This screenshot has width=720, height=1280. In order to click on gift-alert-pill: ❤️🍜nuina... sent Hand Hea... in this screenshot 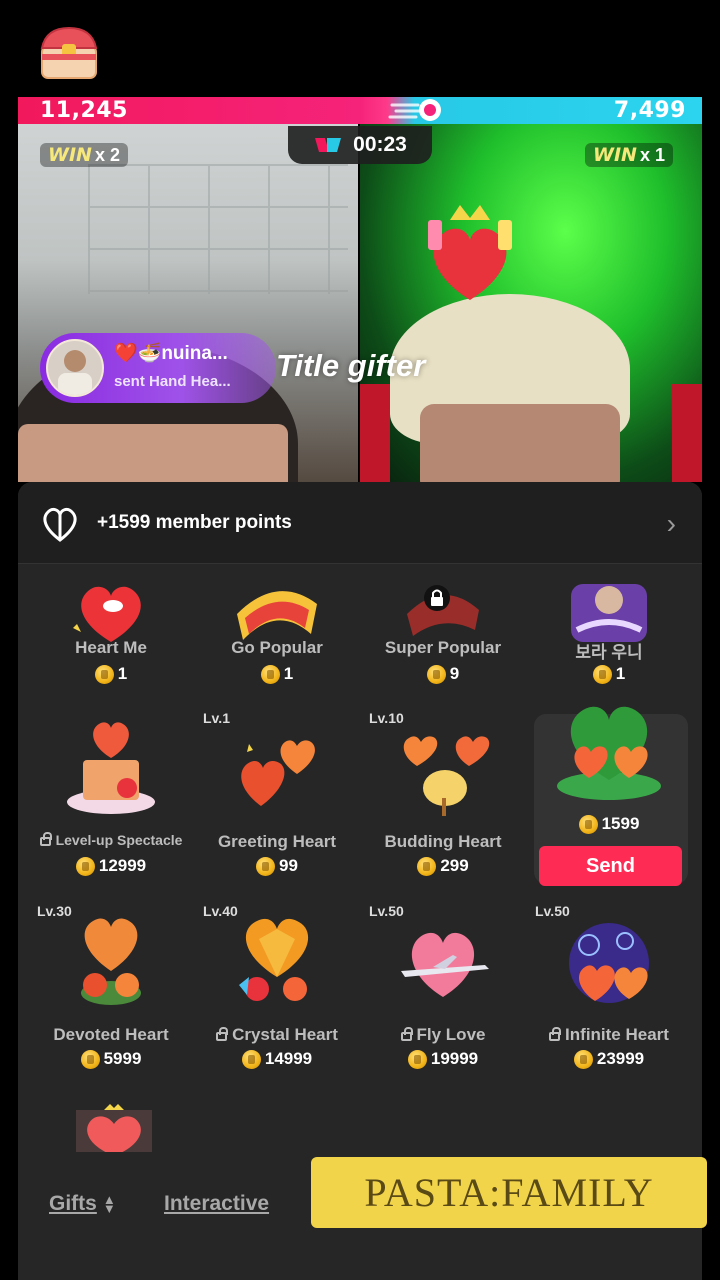, I will do `click(158, 368)`.